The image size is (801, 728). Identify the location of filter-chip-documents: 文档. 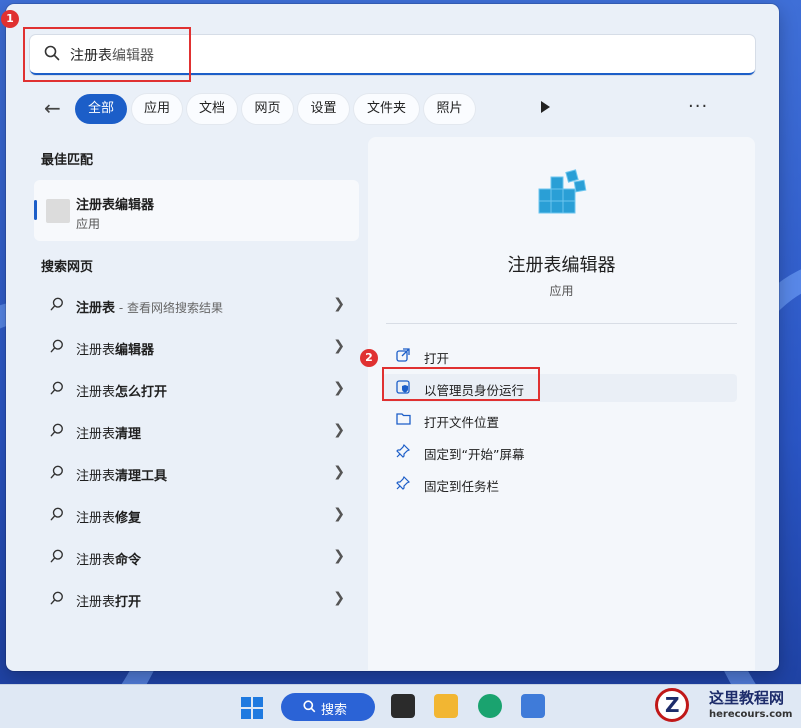
(212, 109).